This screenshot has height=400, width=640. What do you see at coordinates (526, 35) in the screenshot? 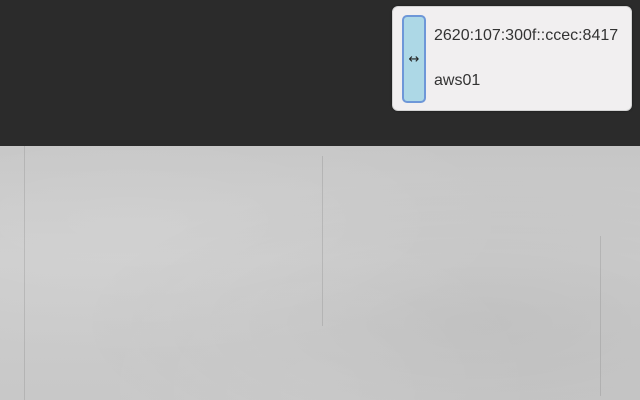
I see `ip-address-text: 2620:107:300f::ccec:8417` at bounding box center [526, 35].